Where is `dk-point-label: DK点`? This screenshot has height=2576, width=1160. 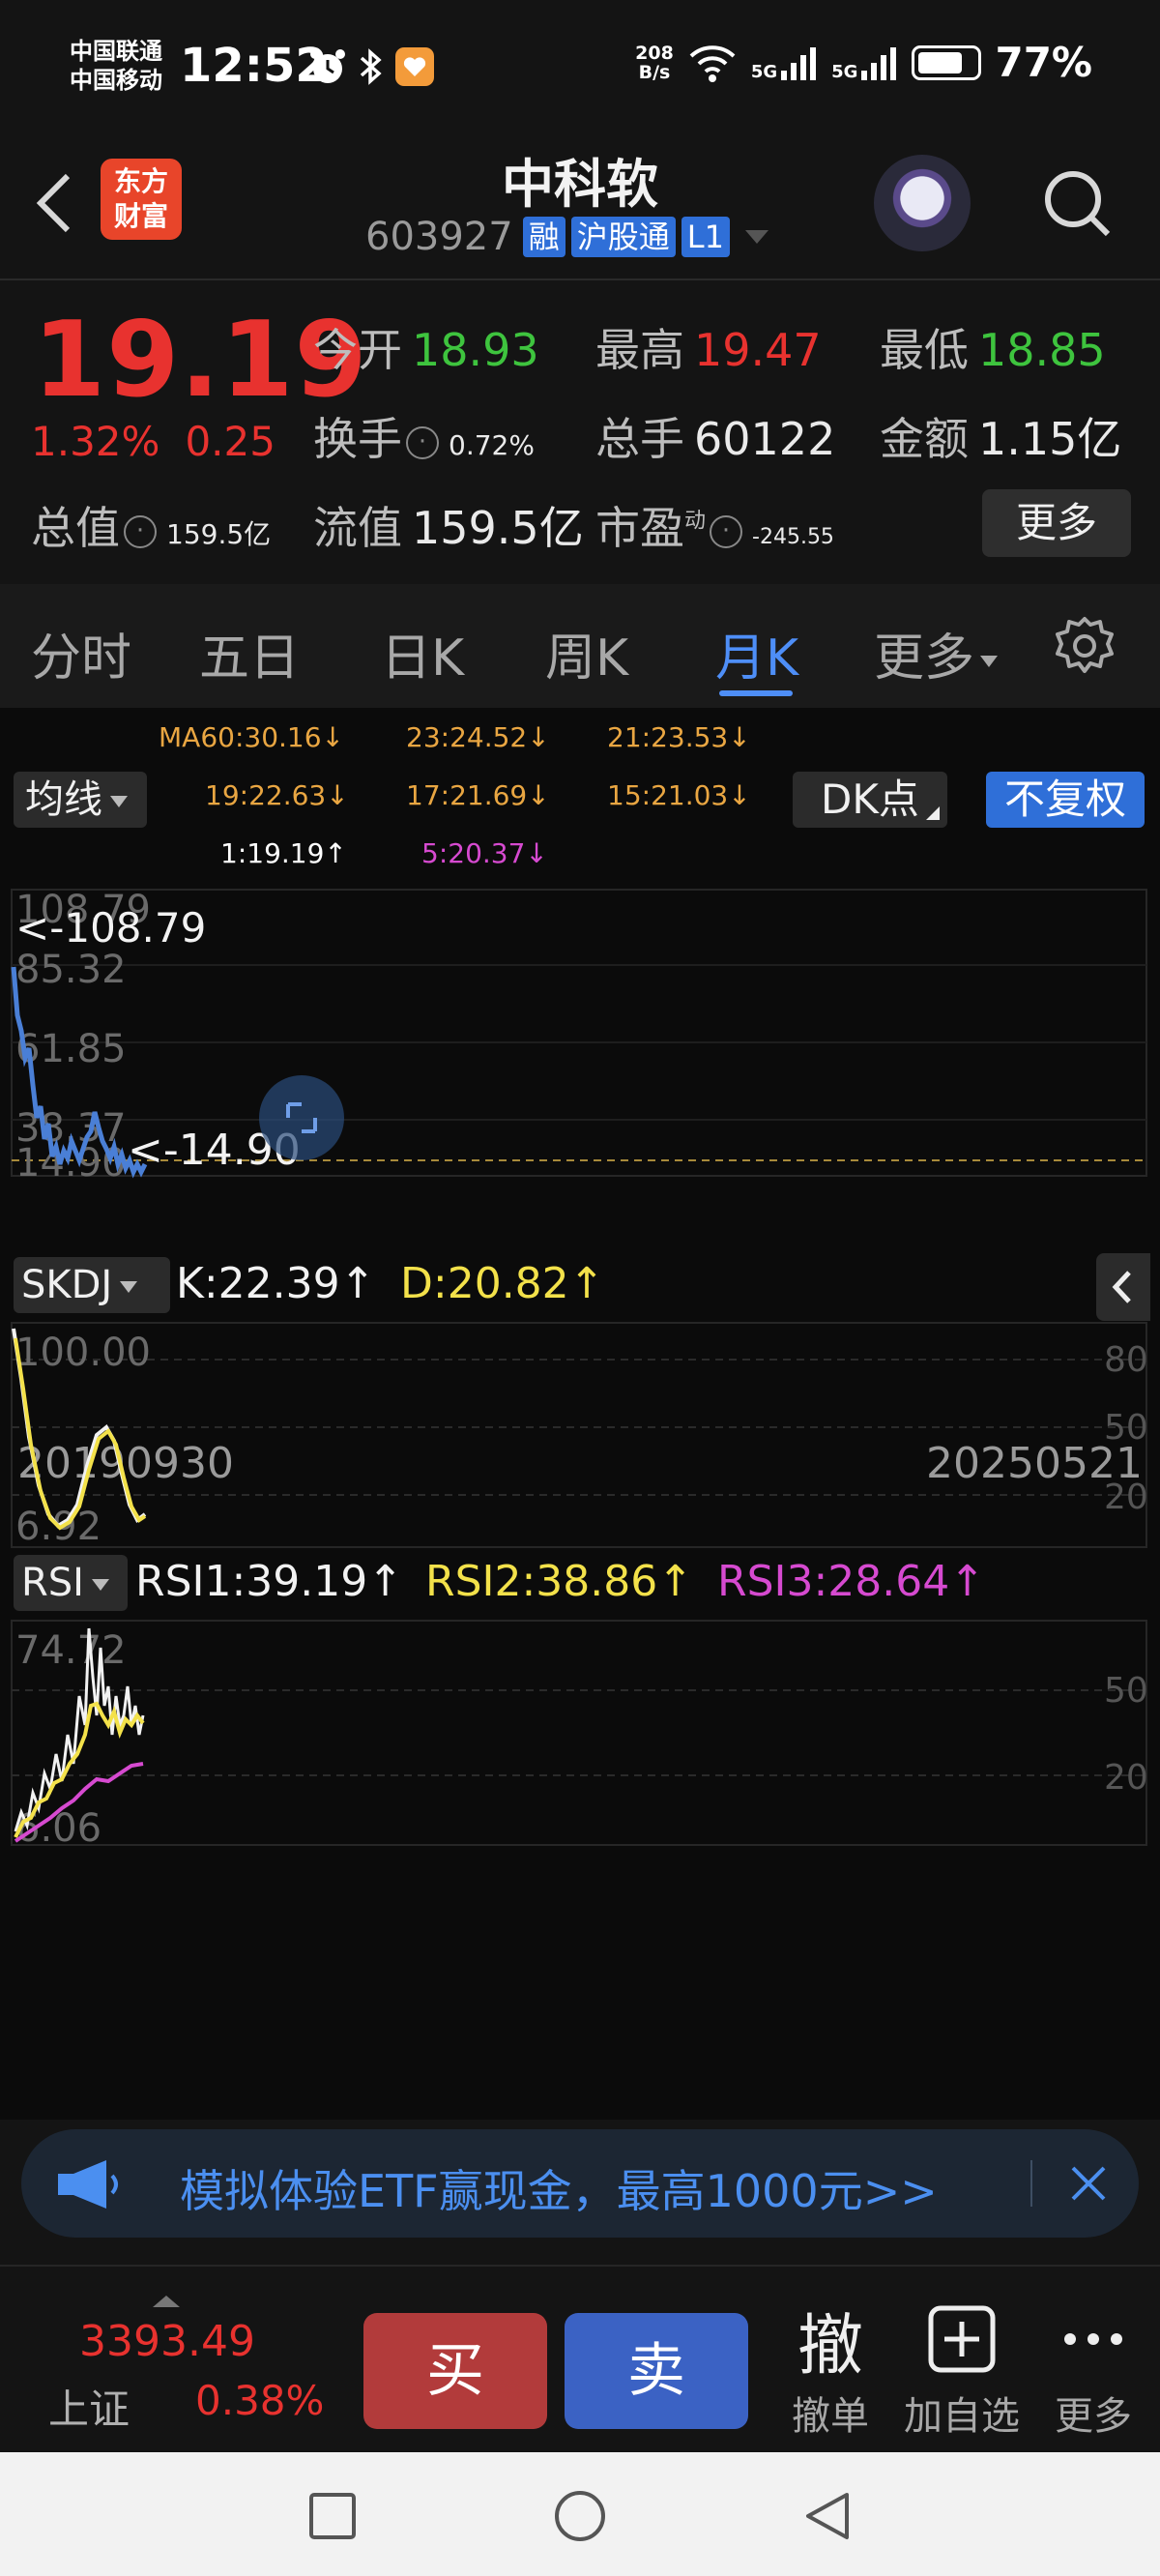 dk-point-label: DK点 is located at coordinates (870, 799).